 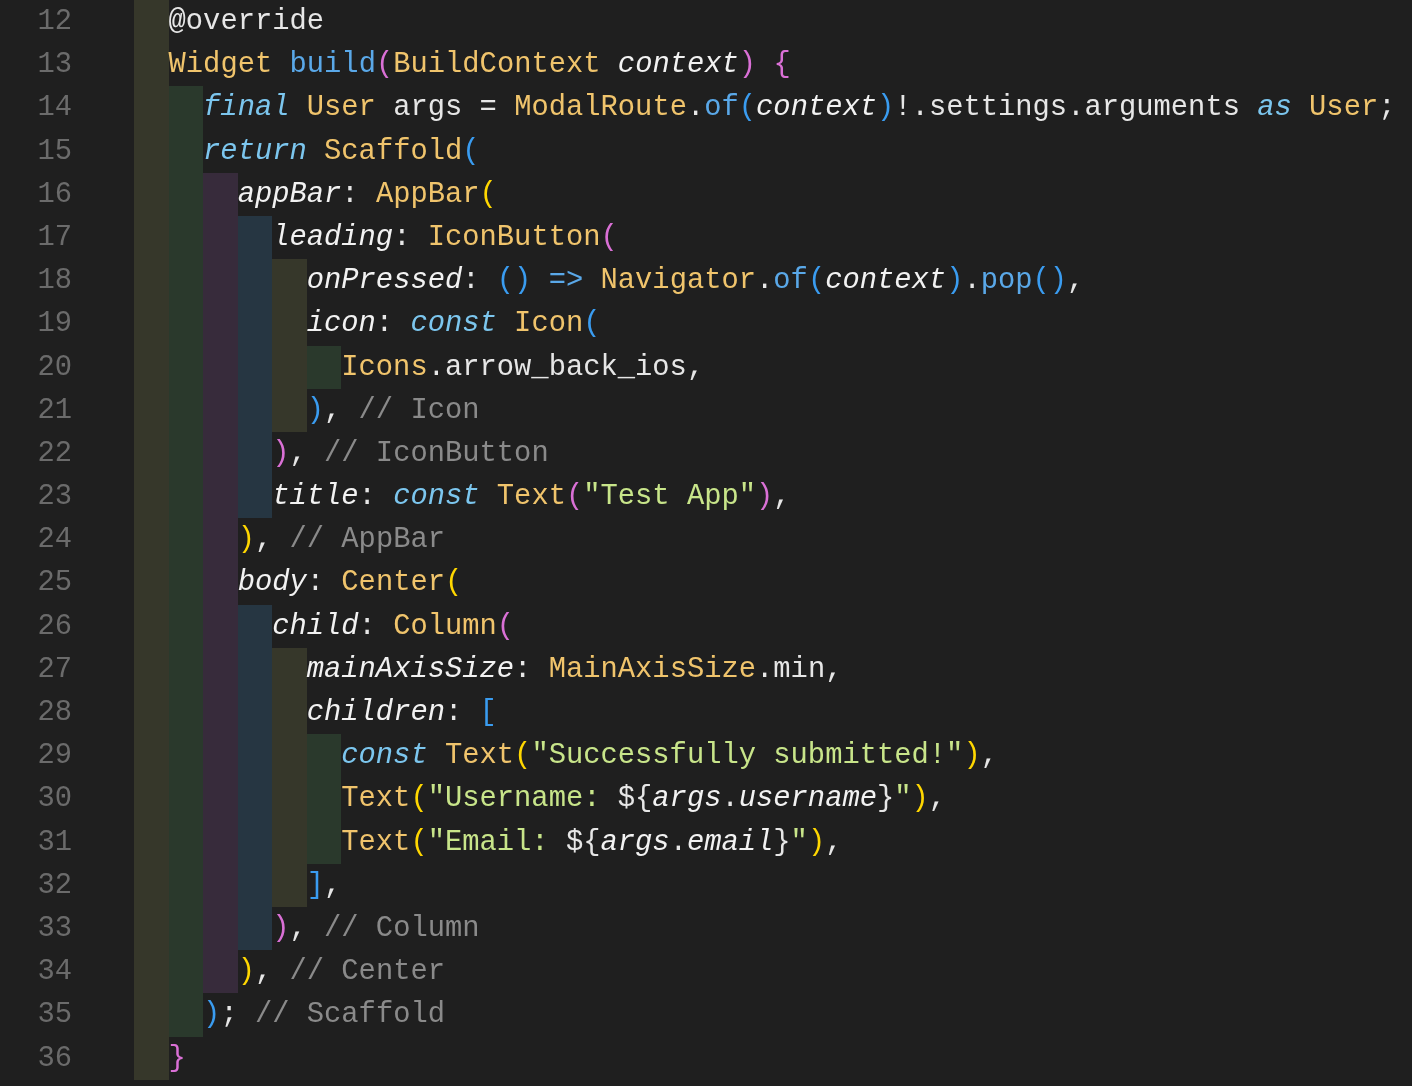 I want to click on line-number: 21, so click(x=54, y=410).